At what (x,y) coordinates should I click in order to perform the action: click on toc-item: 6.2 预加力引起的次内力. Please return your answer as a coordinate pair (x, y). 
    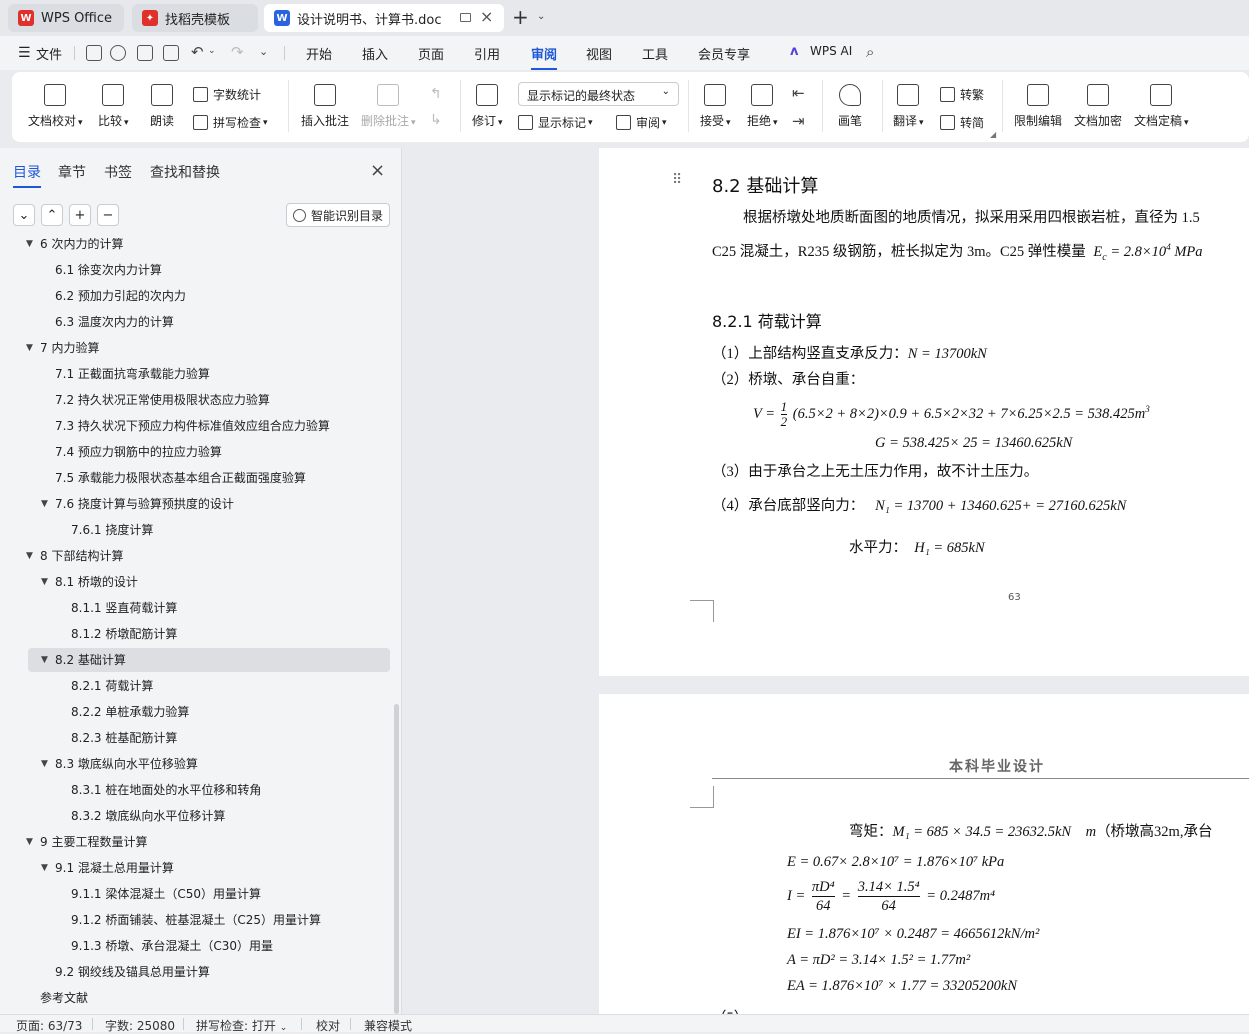
    Looking at the image, I should click on (195, 296).